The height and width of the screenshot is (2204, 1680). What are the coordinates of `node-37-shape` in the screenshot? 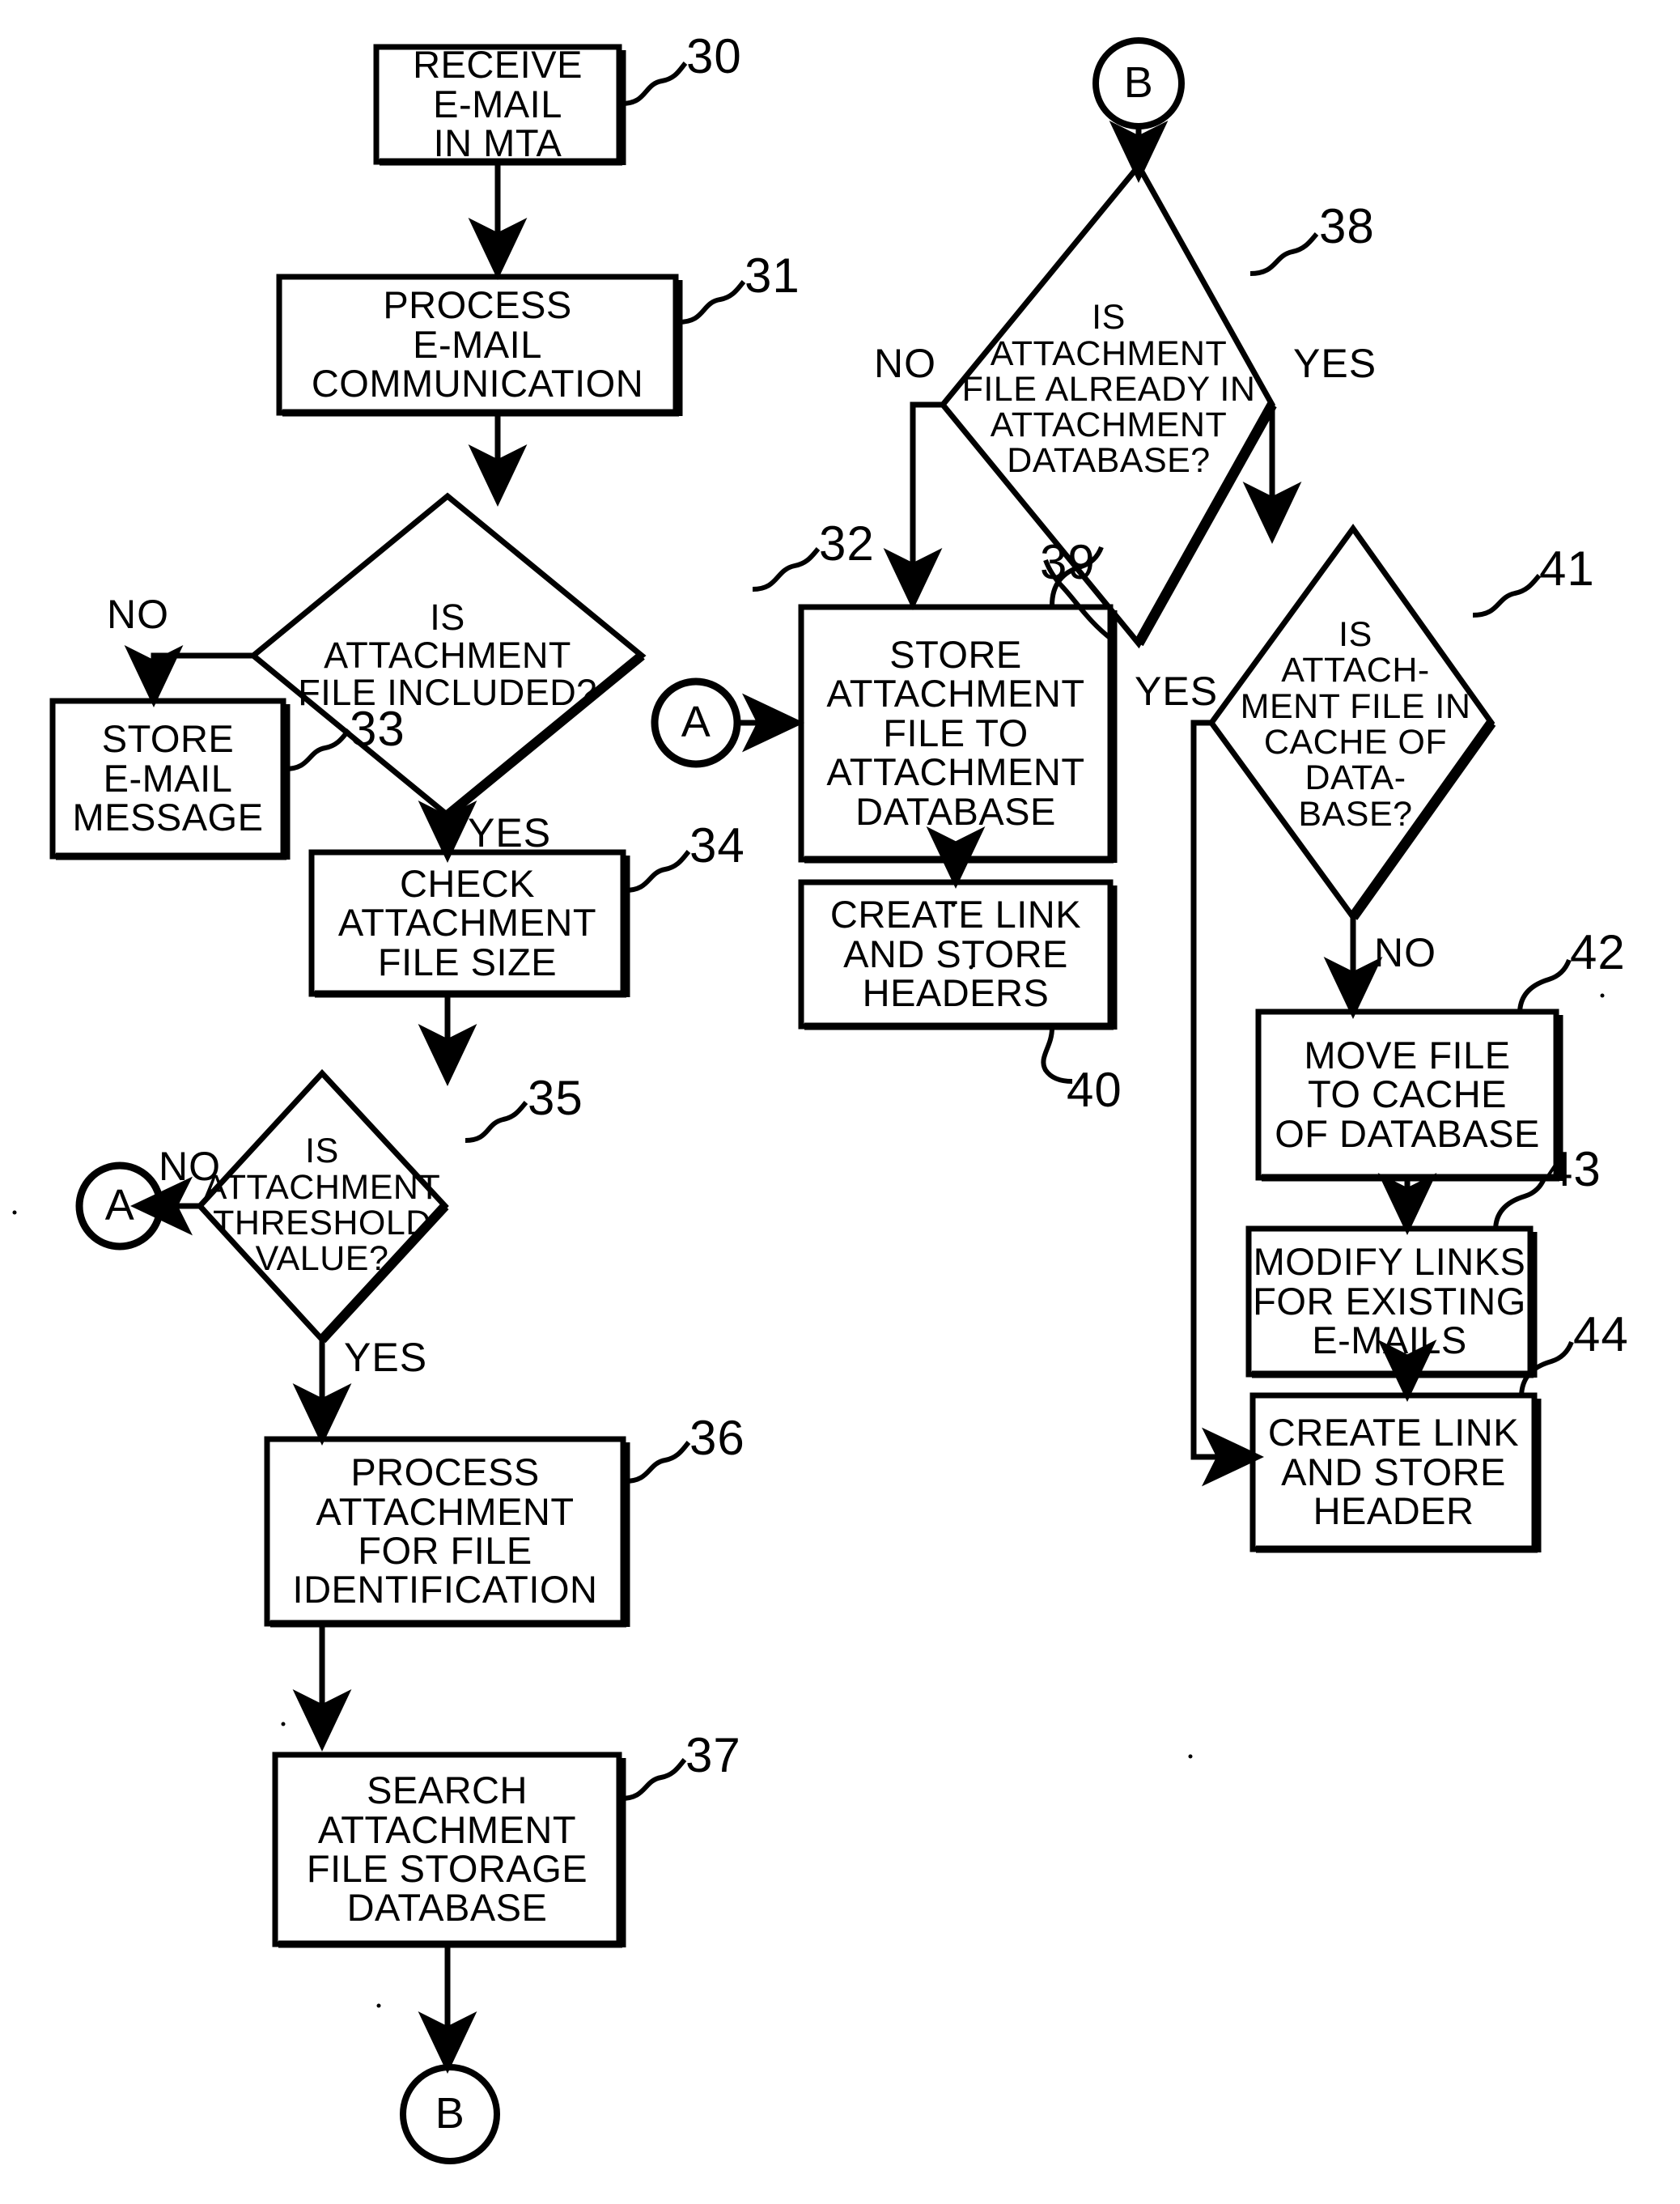 It's located at (447, 1849).